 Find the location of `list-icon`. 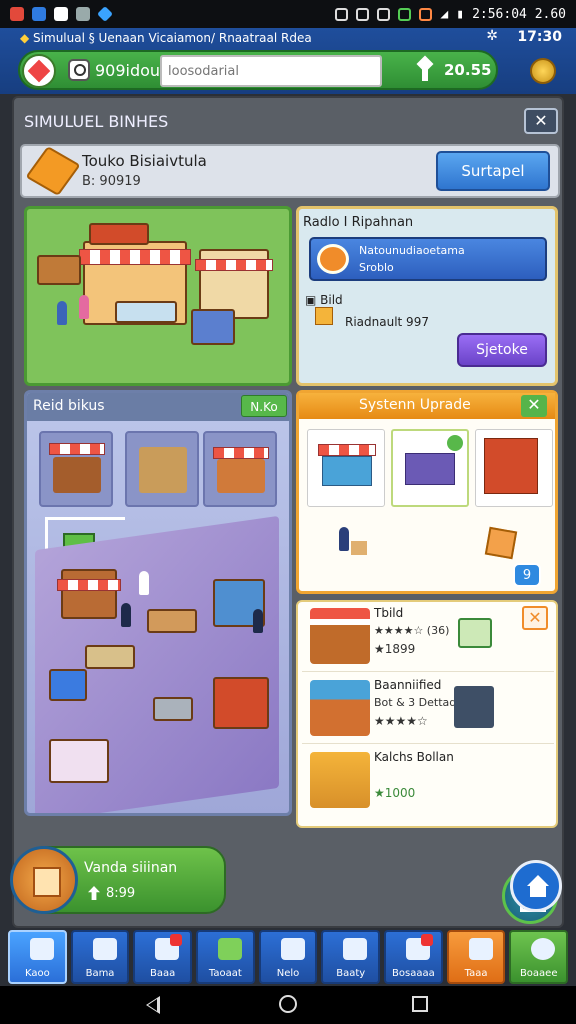

list-icon is located at coordinates (104, 949).